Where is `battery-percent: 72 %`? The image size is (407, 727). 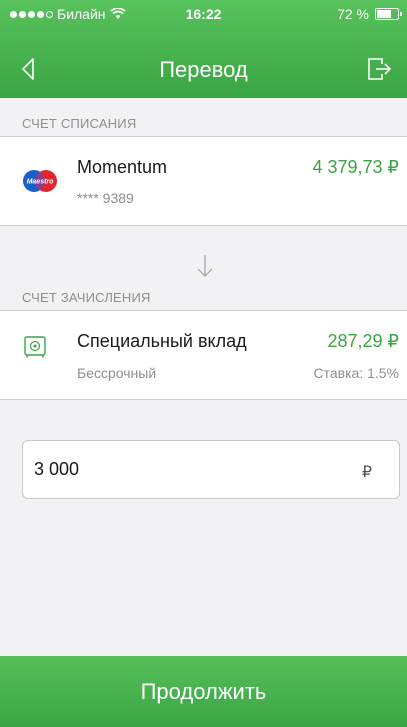 battery-percent: 72 % is located at coordinates (353, 14).